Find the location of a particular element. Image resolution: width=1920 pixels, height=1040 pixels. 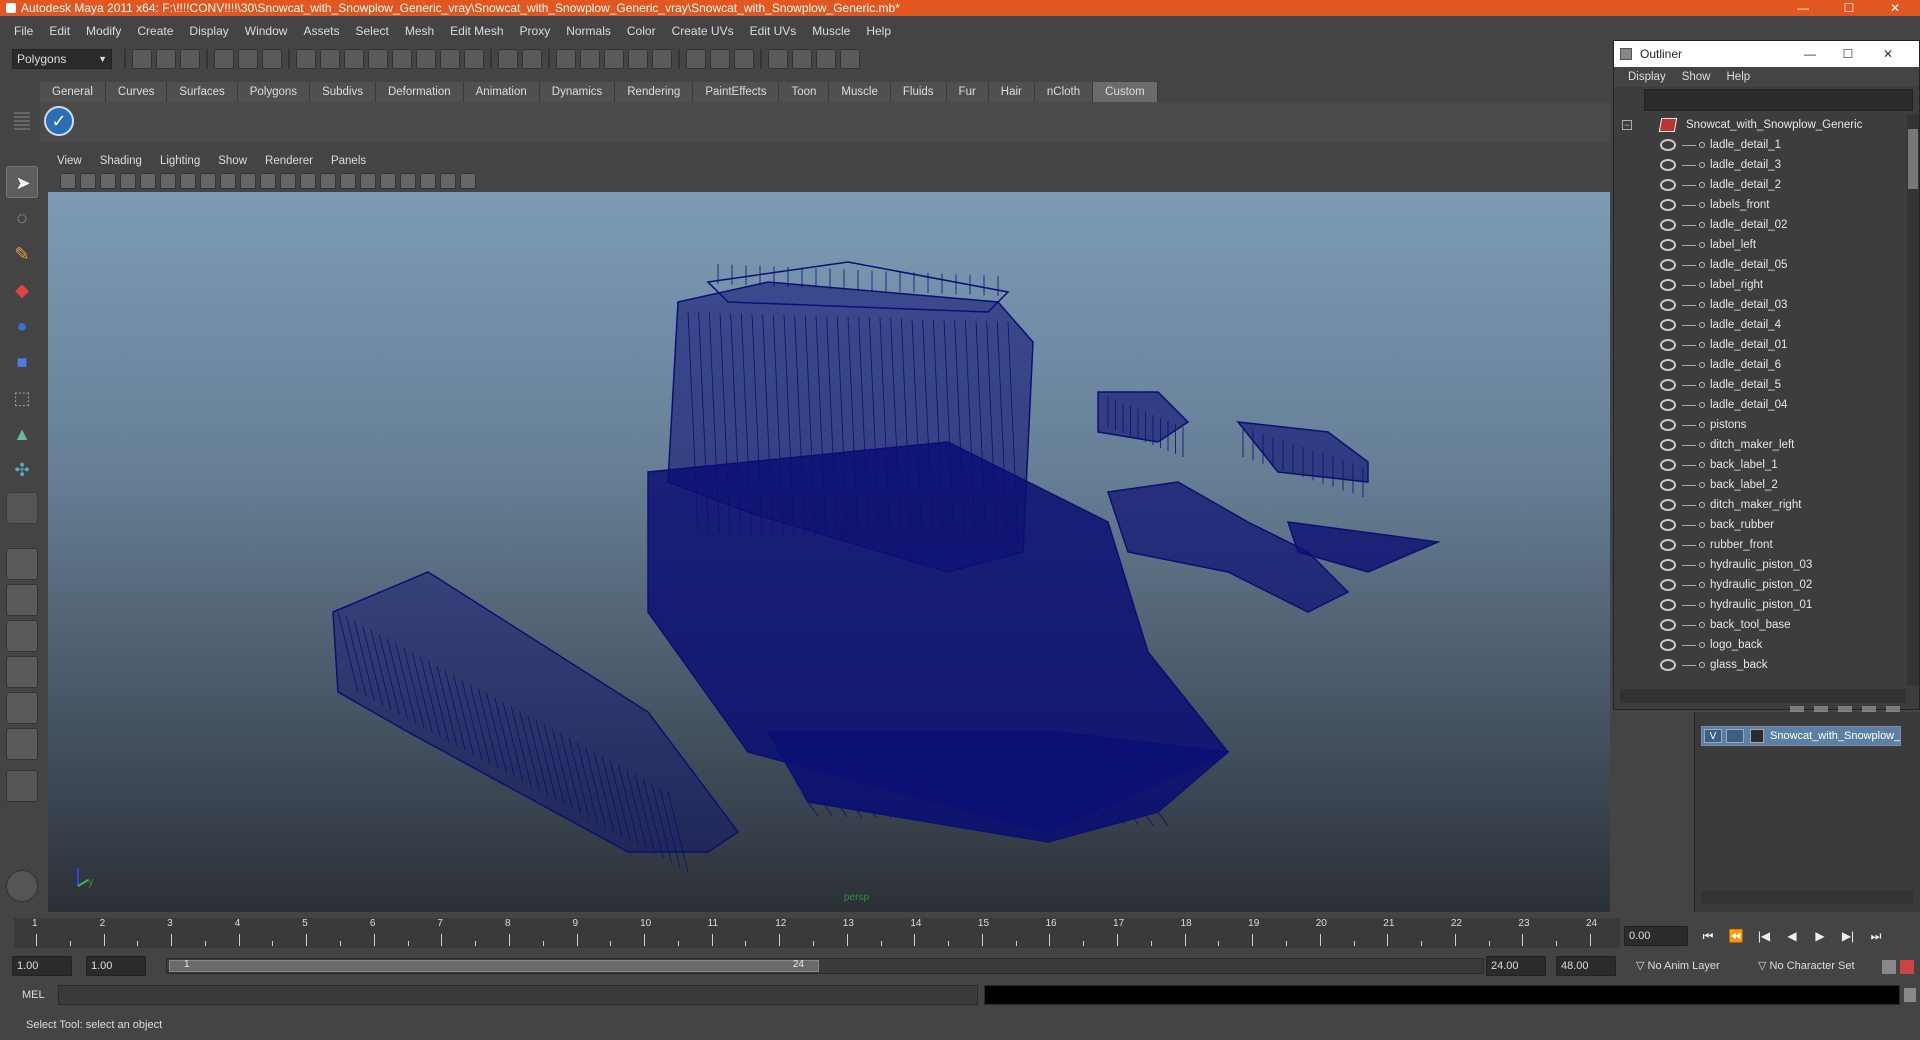

high-quality-icon is located at coordinates (428, 181).